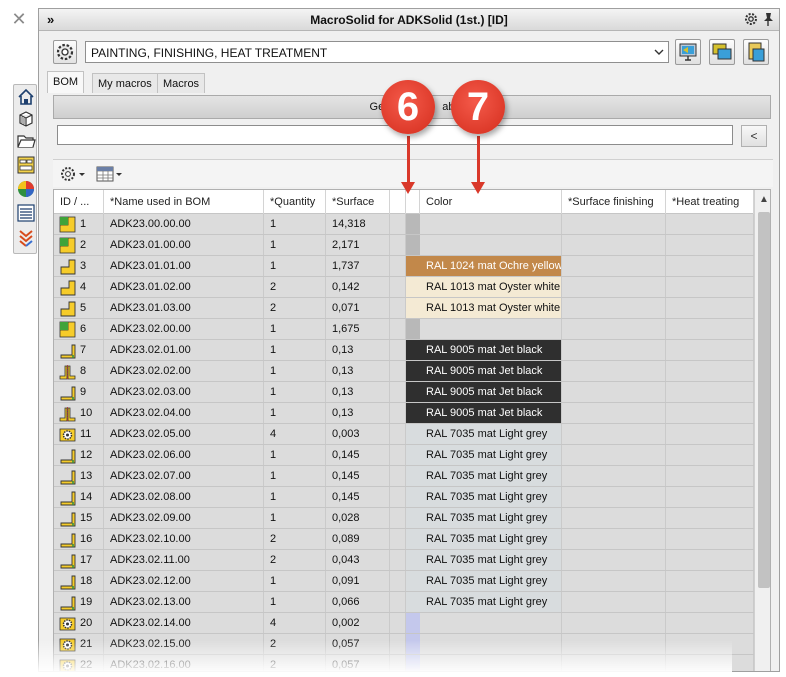 This screenshot has height=677, width=786. Describe the element at coordinates (26, 189) in the screenshot. I see `color-wheel-icon` at that location.